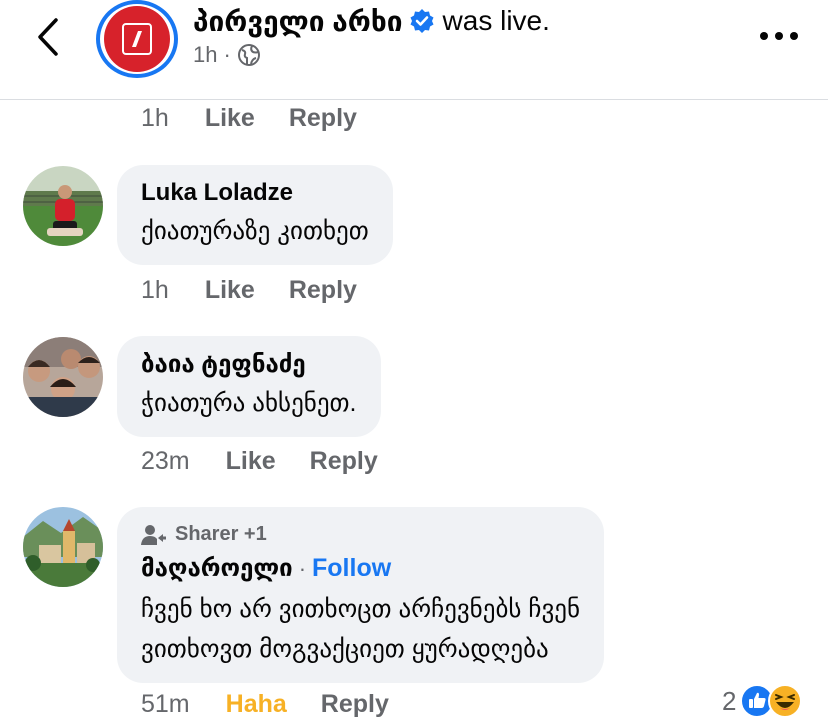 This screenshot has width=828, height=723. Describe the element at coordinates (360, 534) in the screenshot. I see `sharer-badge: Sharer +1` at that location.